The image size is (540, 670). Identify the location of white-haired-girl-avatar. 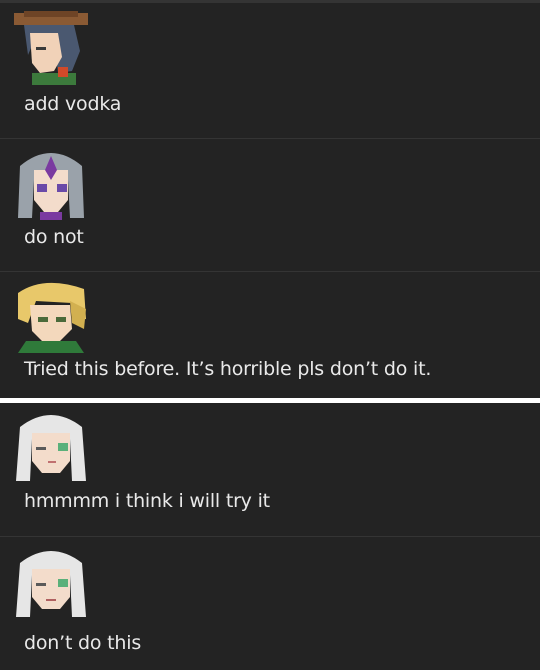
(51, 446).